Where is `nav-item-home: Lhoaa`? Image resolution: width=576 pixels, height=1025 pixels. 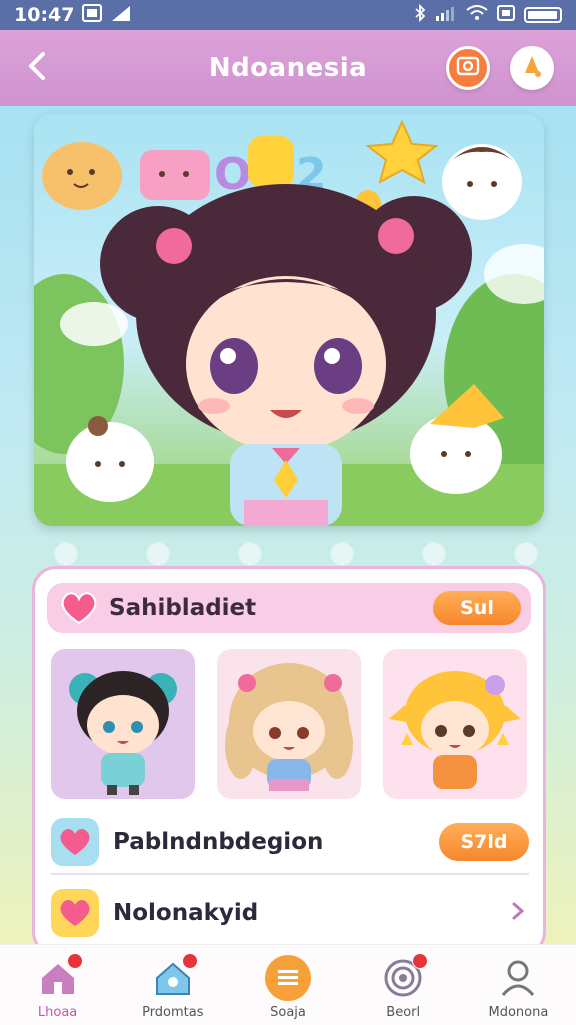
nav-item-home: Lhoaa is located at coordinates (57, 985).